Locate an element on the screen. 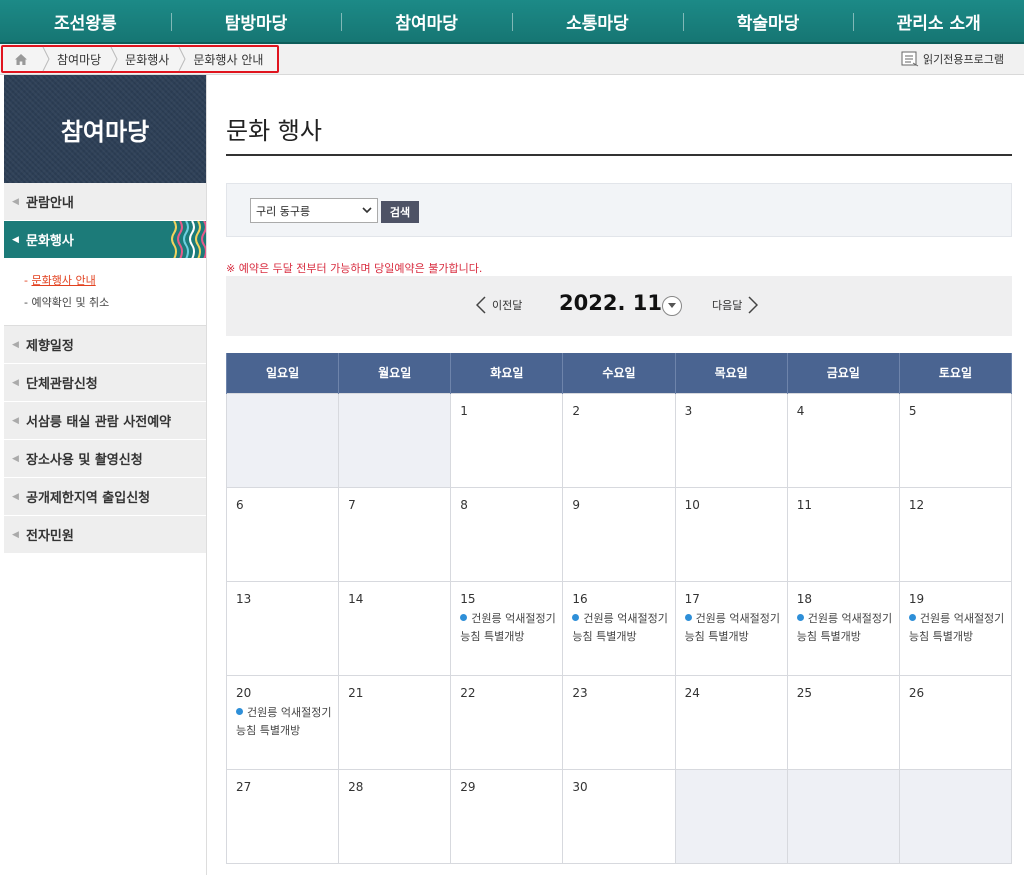 This screenshot has width=1024, height=875. breadcrumb-item-cultural-events: 문화행사 is located at coordinates (148, 59).